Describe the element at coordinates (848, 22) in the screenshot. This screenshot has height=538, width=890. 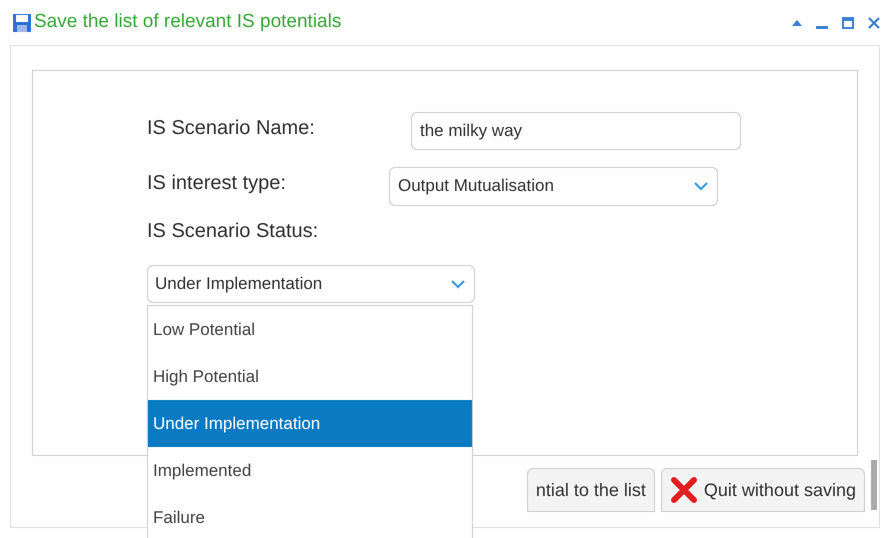
I see `maximize-icon` at that location.